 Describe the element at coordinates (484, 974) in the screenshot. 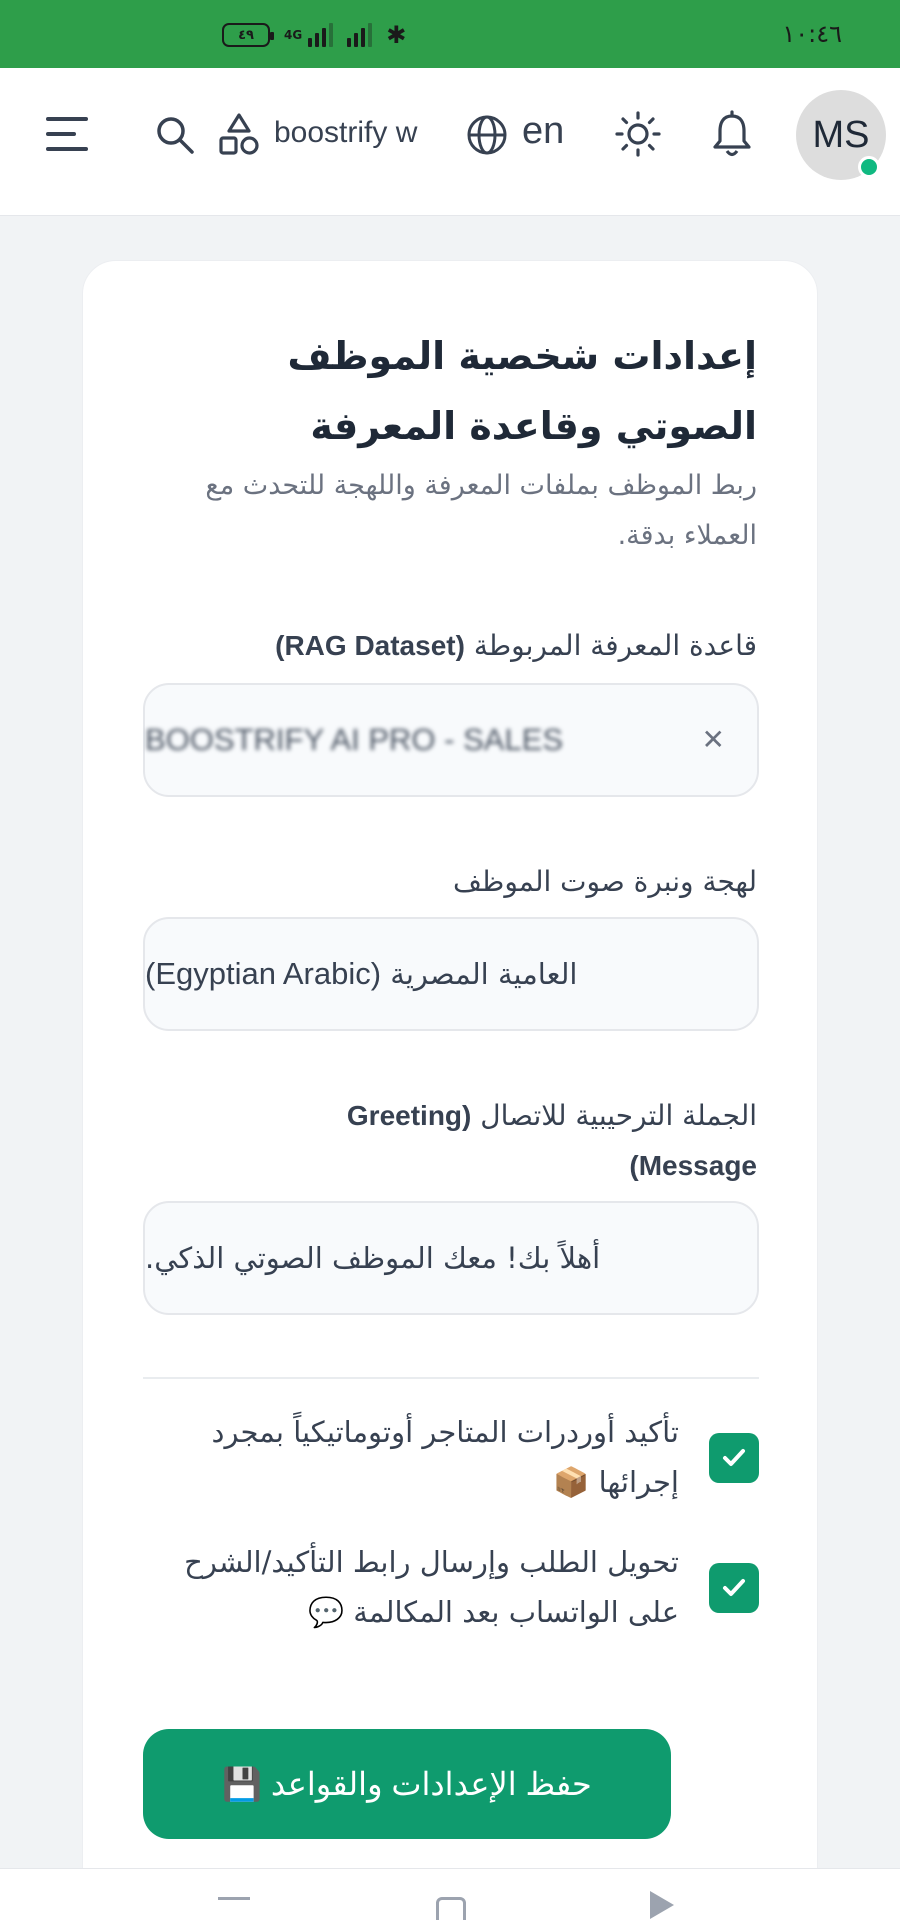

I see `dialect-value-ar: العامية المصرية` at that location.